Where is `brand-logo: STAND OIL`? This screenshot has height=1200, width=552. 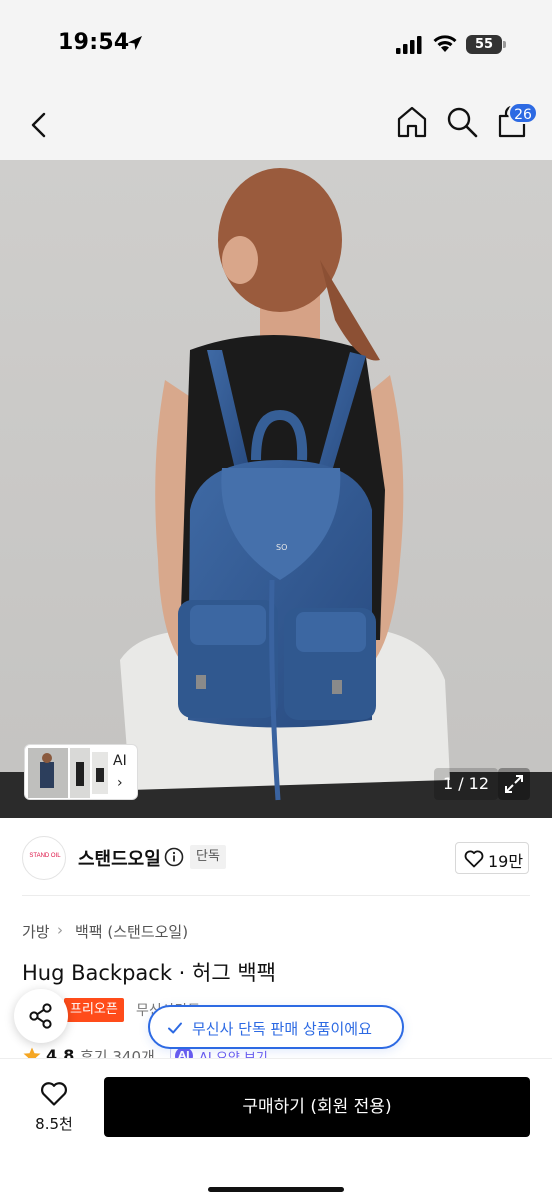
brand-logo: STAND OIL is located at coordinates (44, 858).